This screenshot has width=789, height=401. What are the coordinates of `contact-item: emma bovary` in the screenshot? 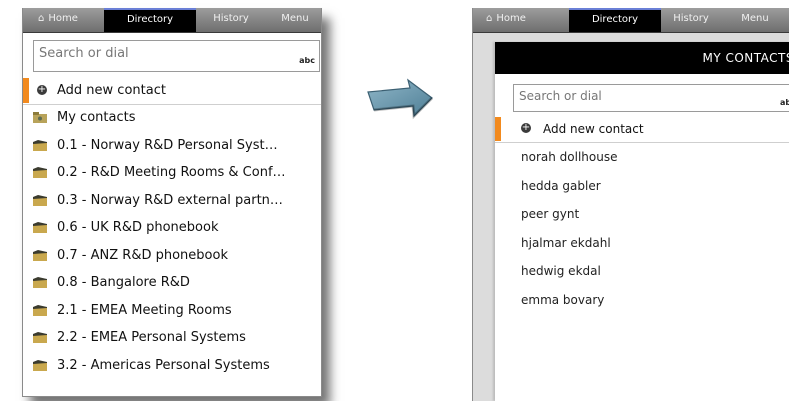 It's located at (651, 300).